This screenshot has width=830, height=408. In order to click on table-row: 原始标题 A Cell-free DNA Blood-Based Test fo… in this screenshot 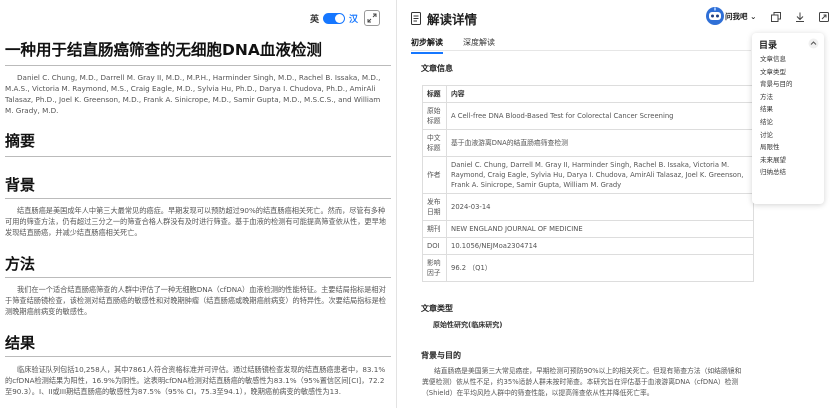, I will do `click(588, 116)`.